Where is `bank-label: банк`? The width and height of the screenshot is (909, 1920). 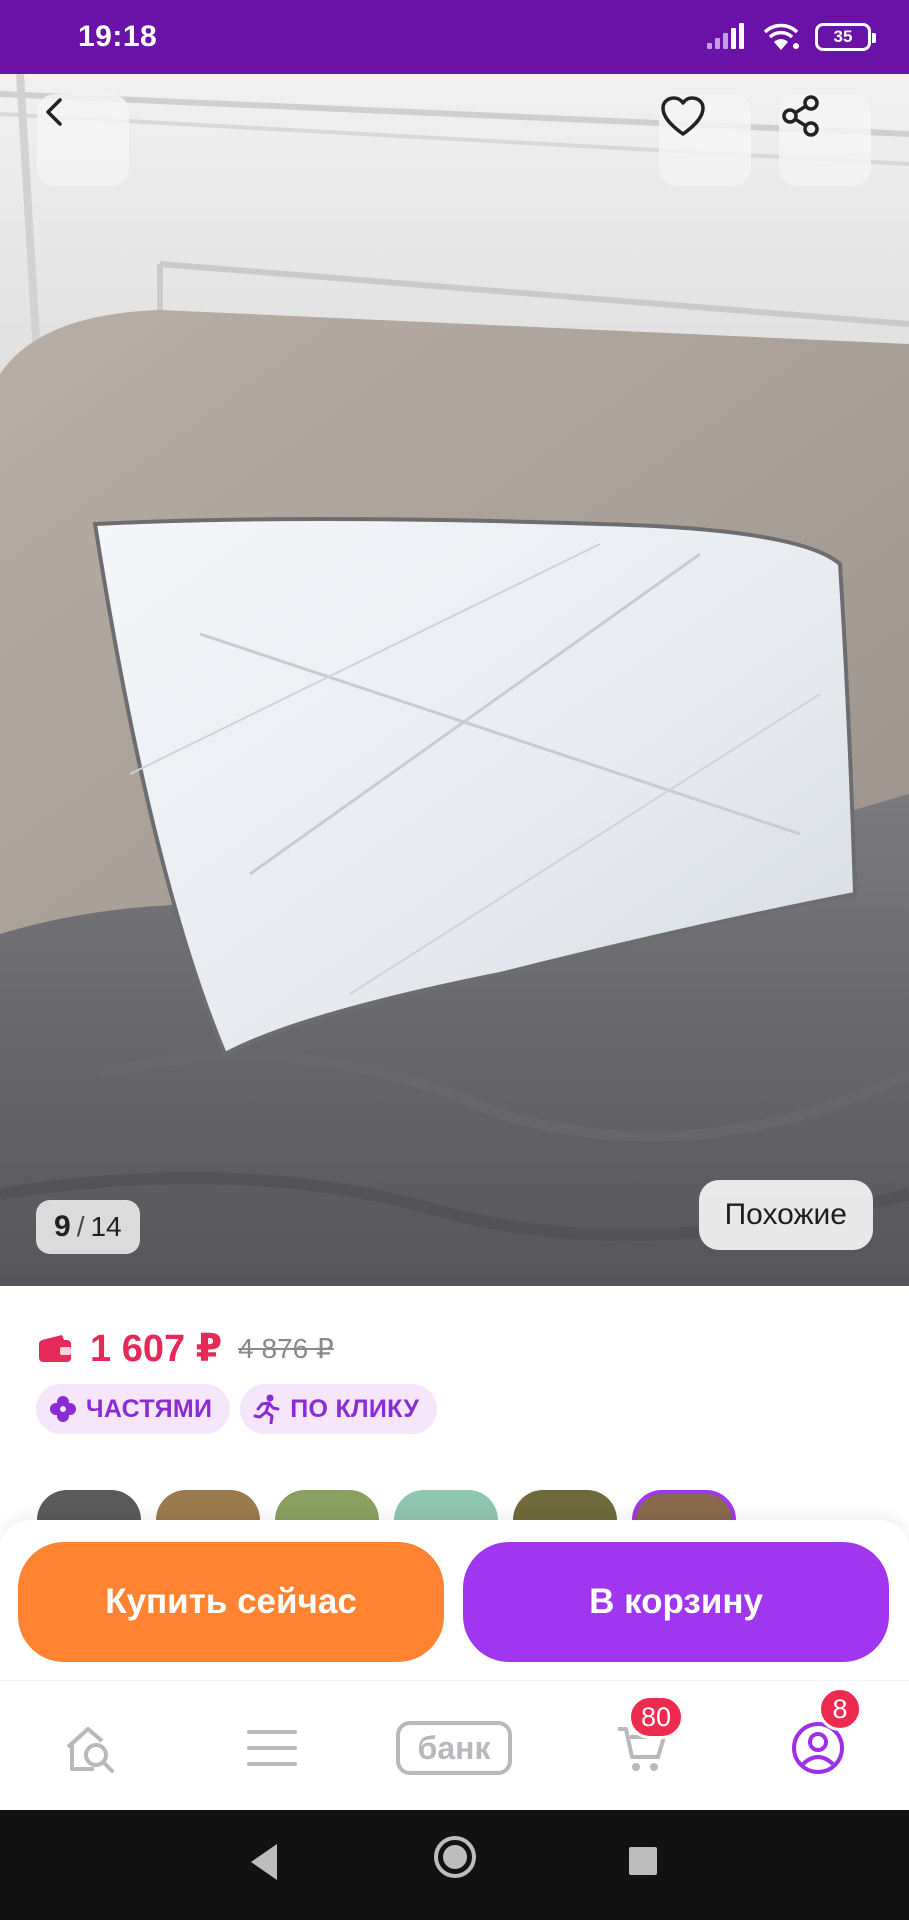 bank-label: банк is located at coordinates (454, 1747).